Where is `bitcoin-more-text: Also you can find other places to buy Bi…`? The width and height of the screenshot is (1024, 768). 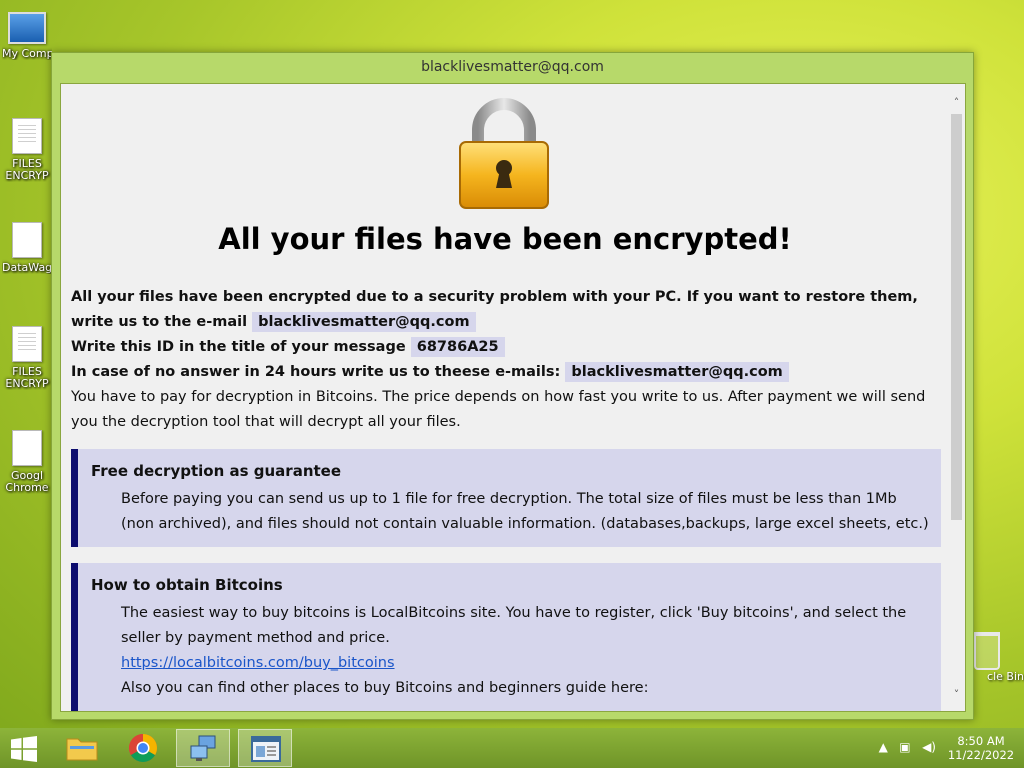
bitcoin-more-text: Also you can find other places to buy Bi… is located at coordinates (385, 688).